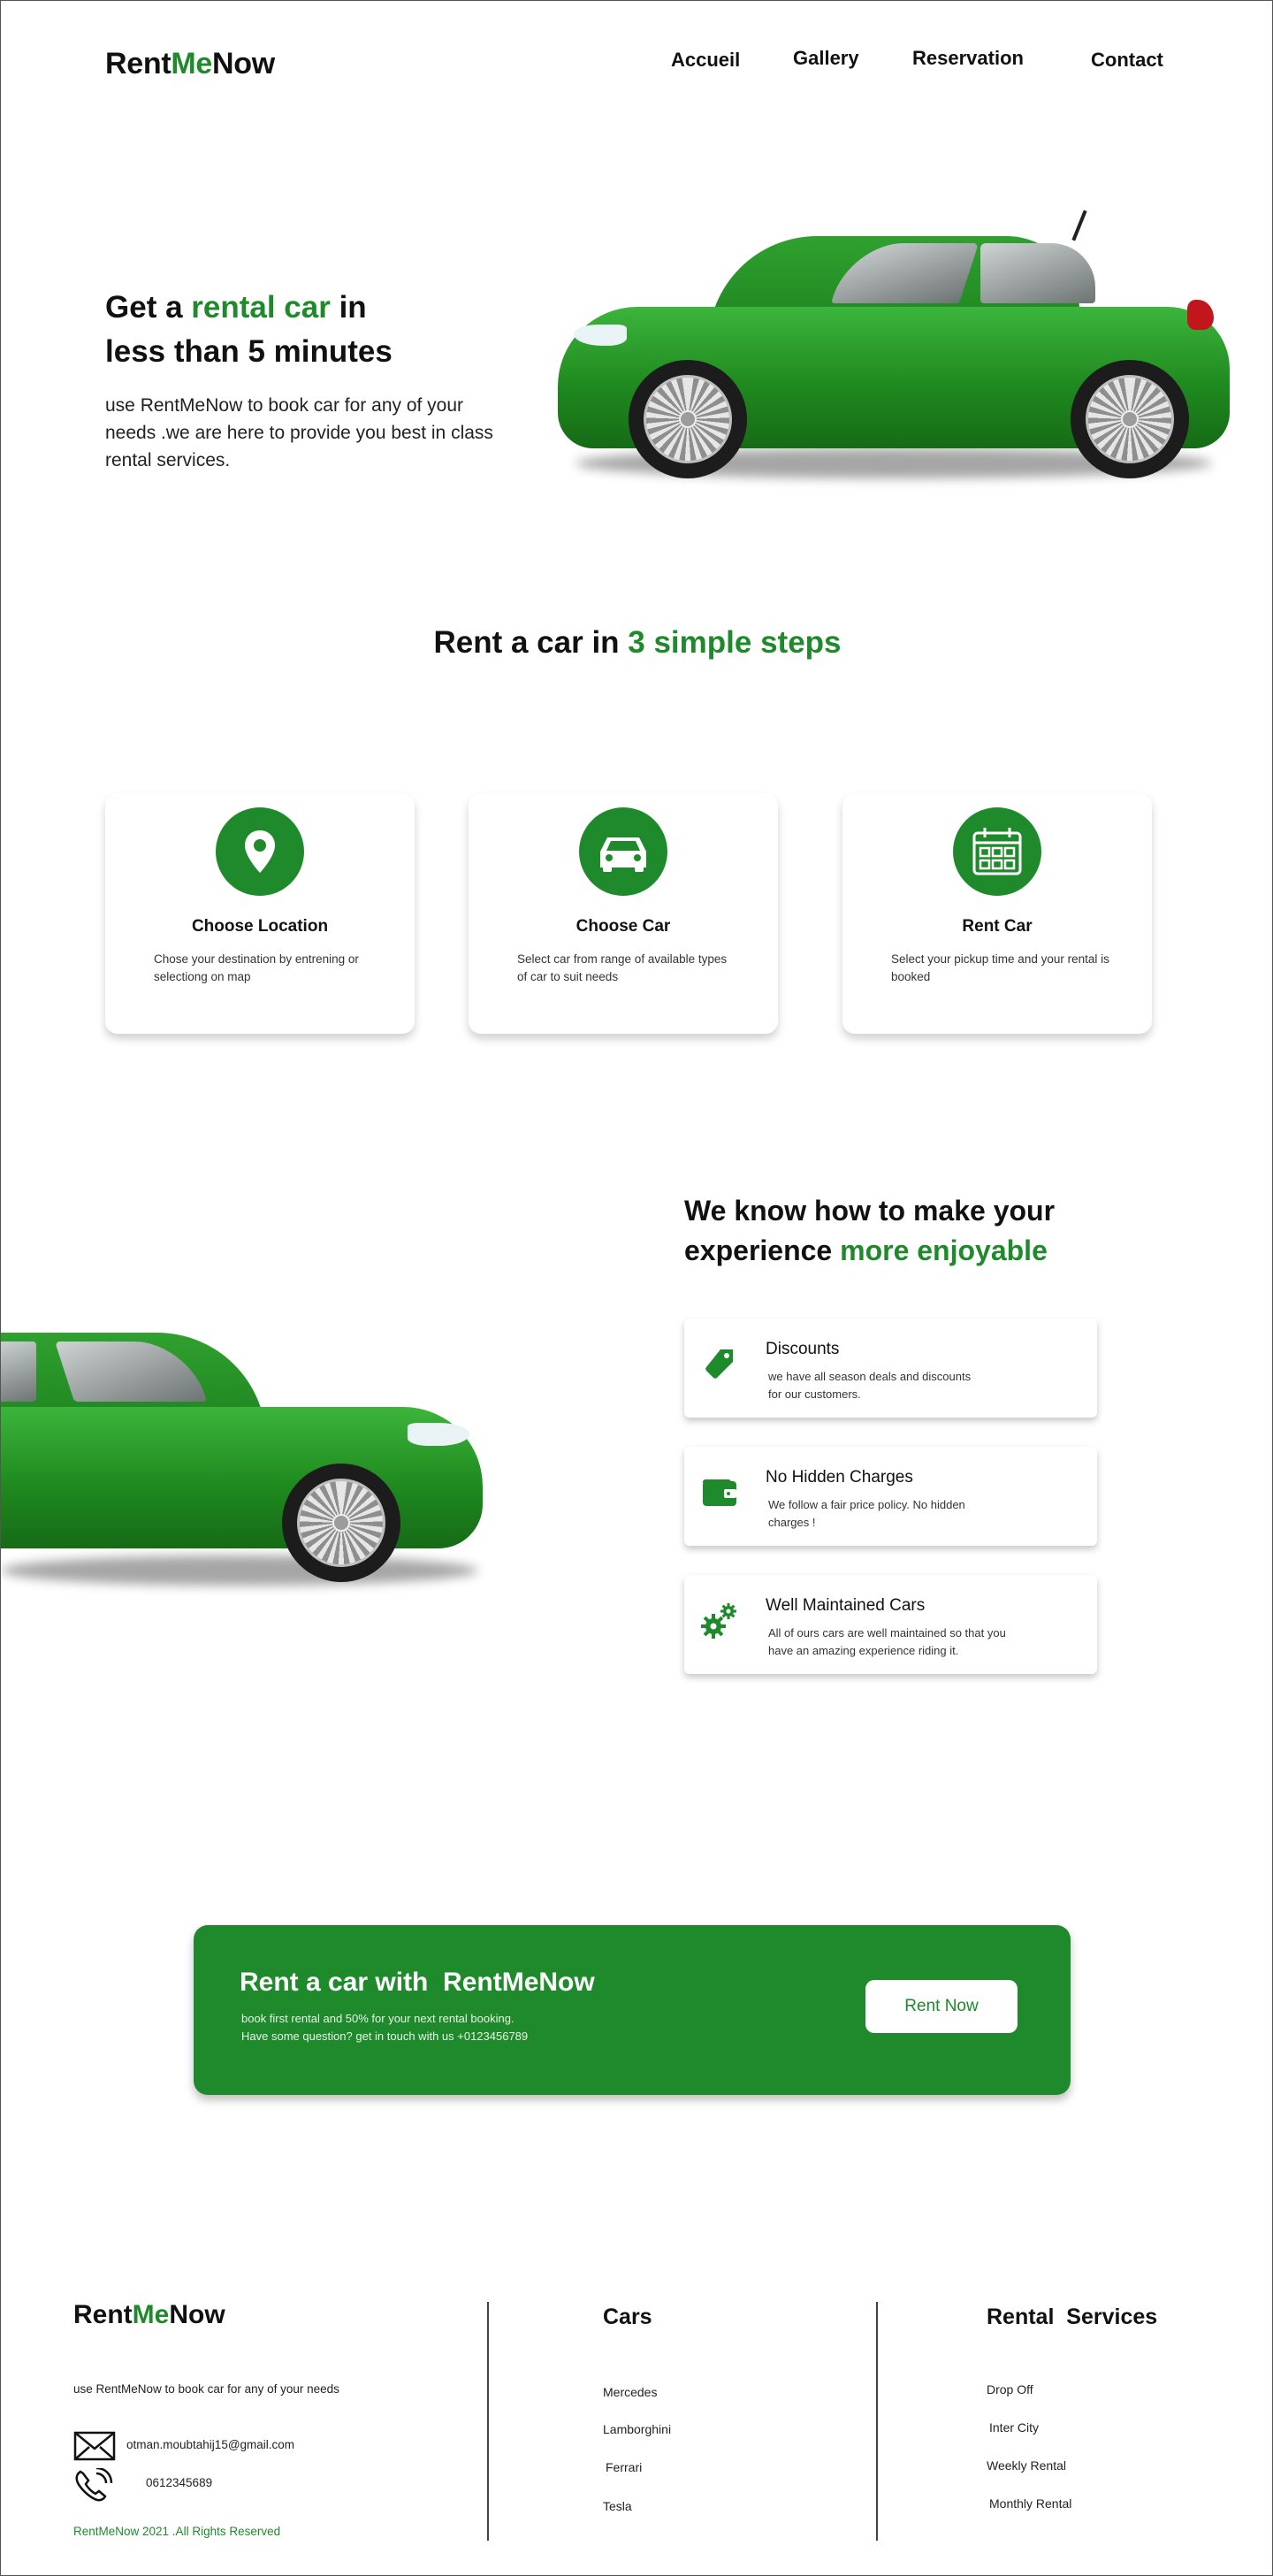 This screenshot has height=2576, width=1273. Describe the element at coordinates (894, 351) in the screenshot. I see `hero-car-image` at that location.